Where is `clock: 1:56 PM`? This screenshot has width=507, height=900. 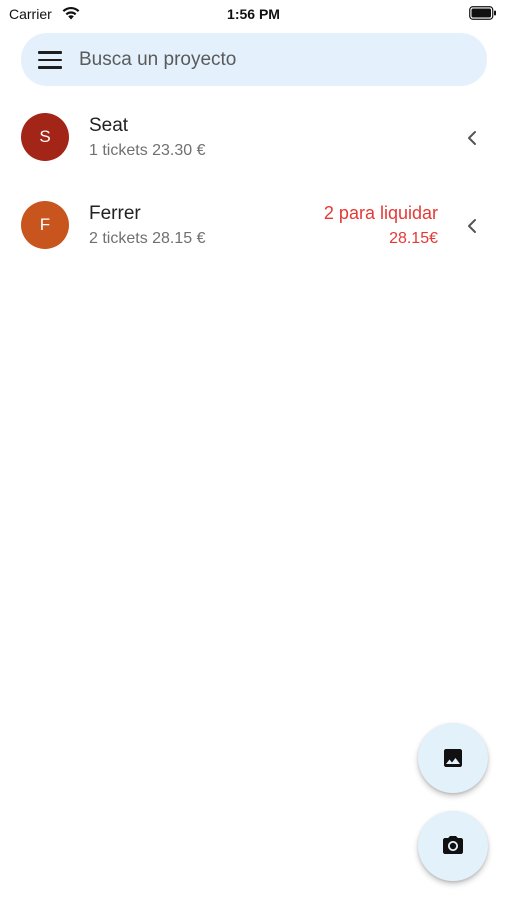
clock: 1:56 PM is located at coordinates (253, 14).